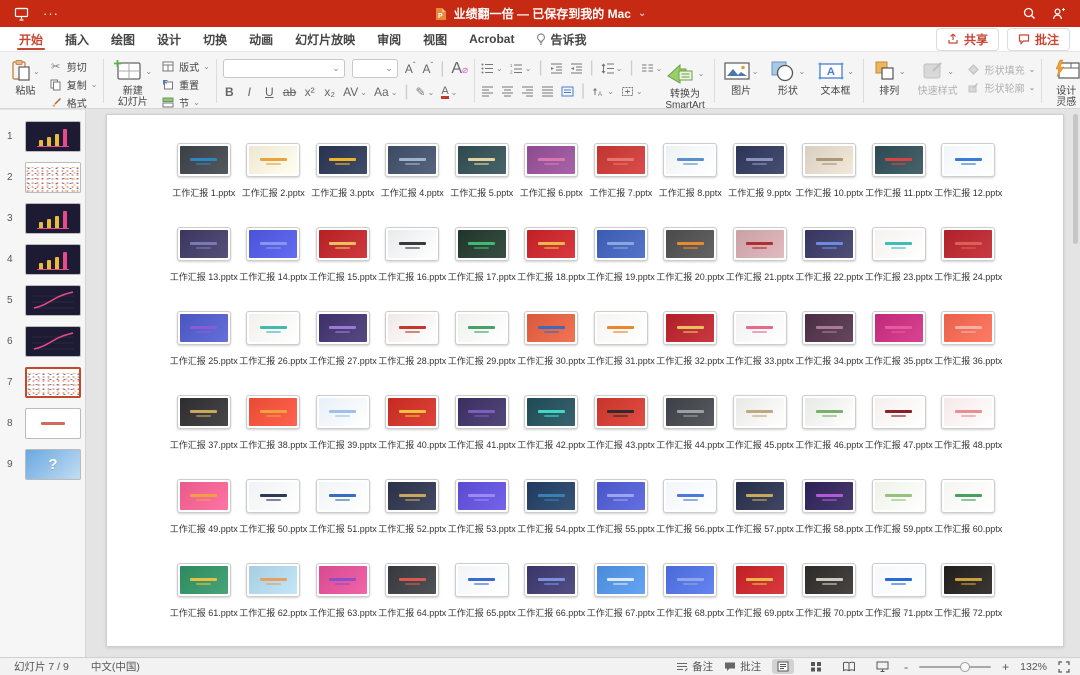 The height and width of the screenshot is (675, 1080). What do you see at coordinates (204, 437) in the screenshot?
I see `file-item: 工作汇报 37.pptx` at bounding box center [204, 437].